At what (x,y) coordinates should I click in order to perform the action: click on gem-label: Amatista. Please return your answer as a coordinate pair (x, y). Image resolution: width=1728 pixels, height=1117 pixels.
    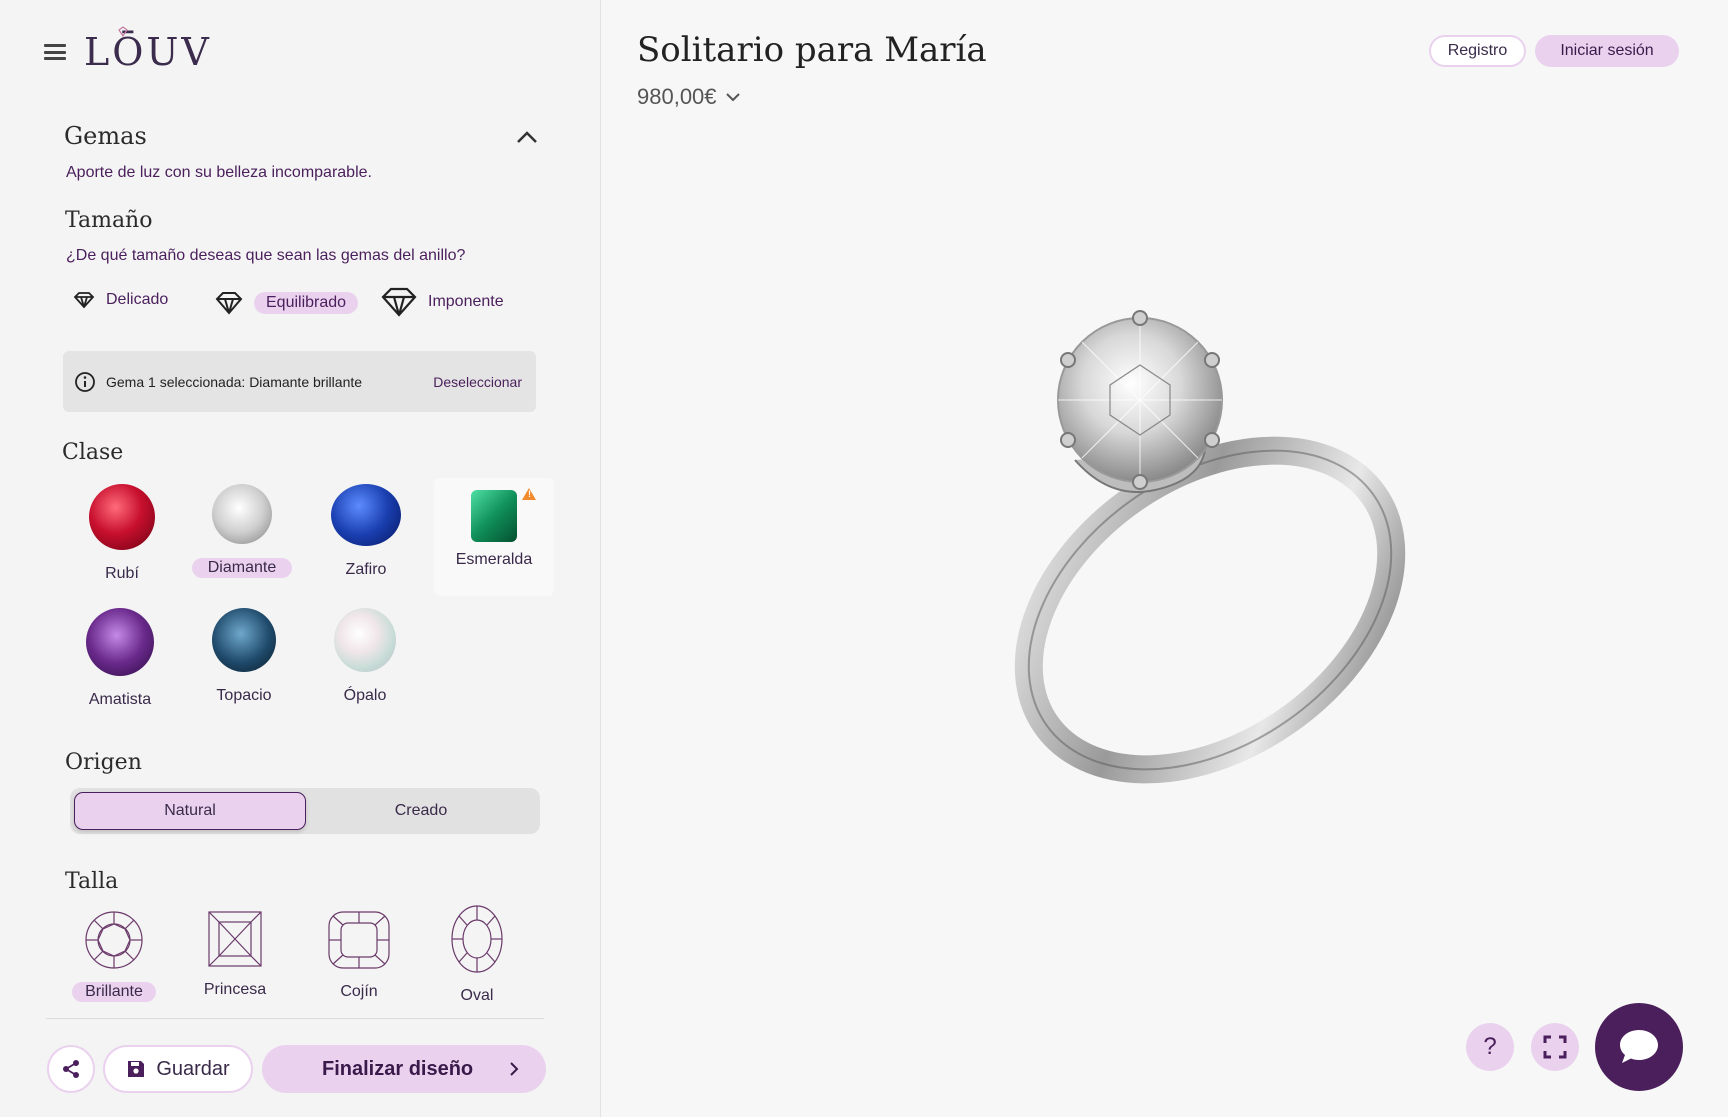
    Looking at the image, I should click on (120, 699).